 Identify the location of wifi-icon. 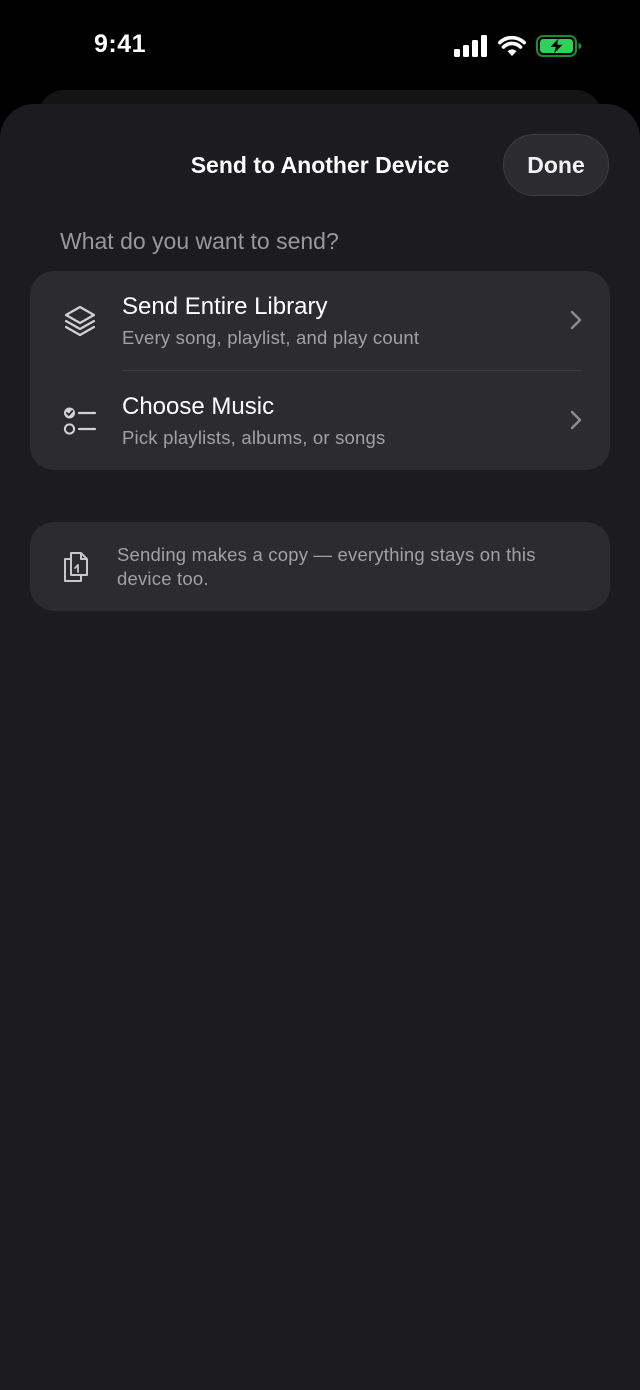
(512, 48).